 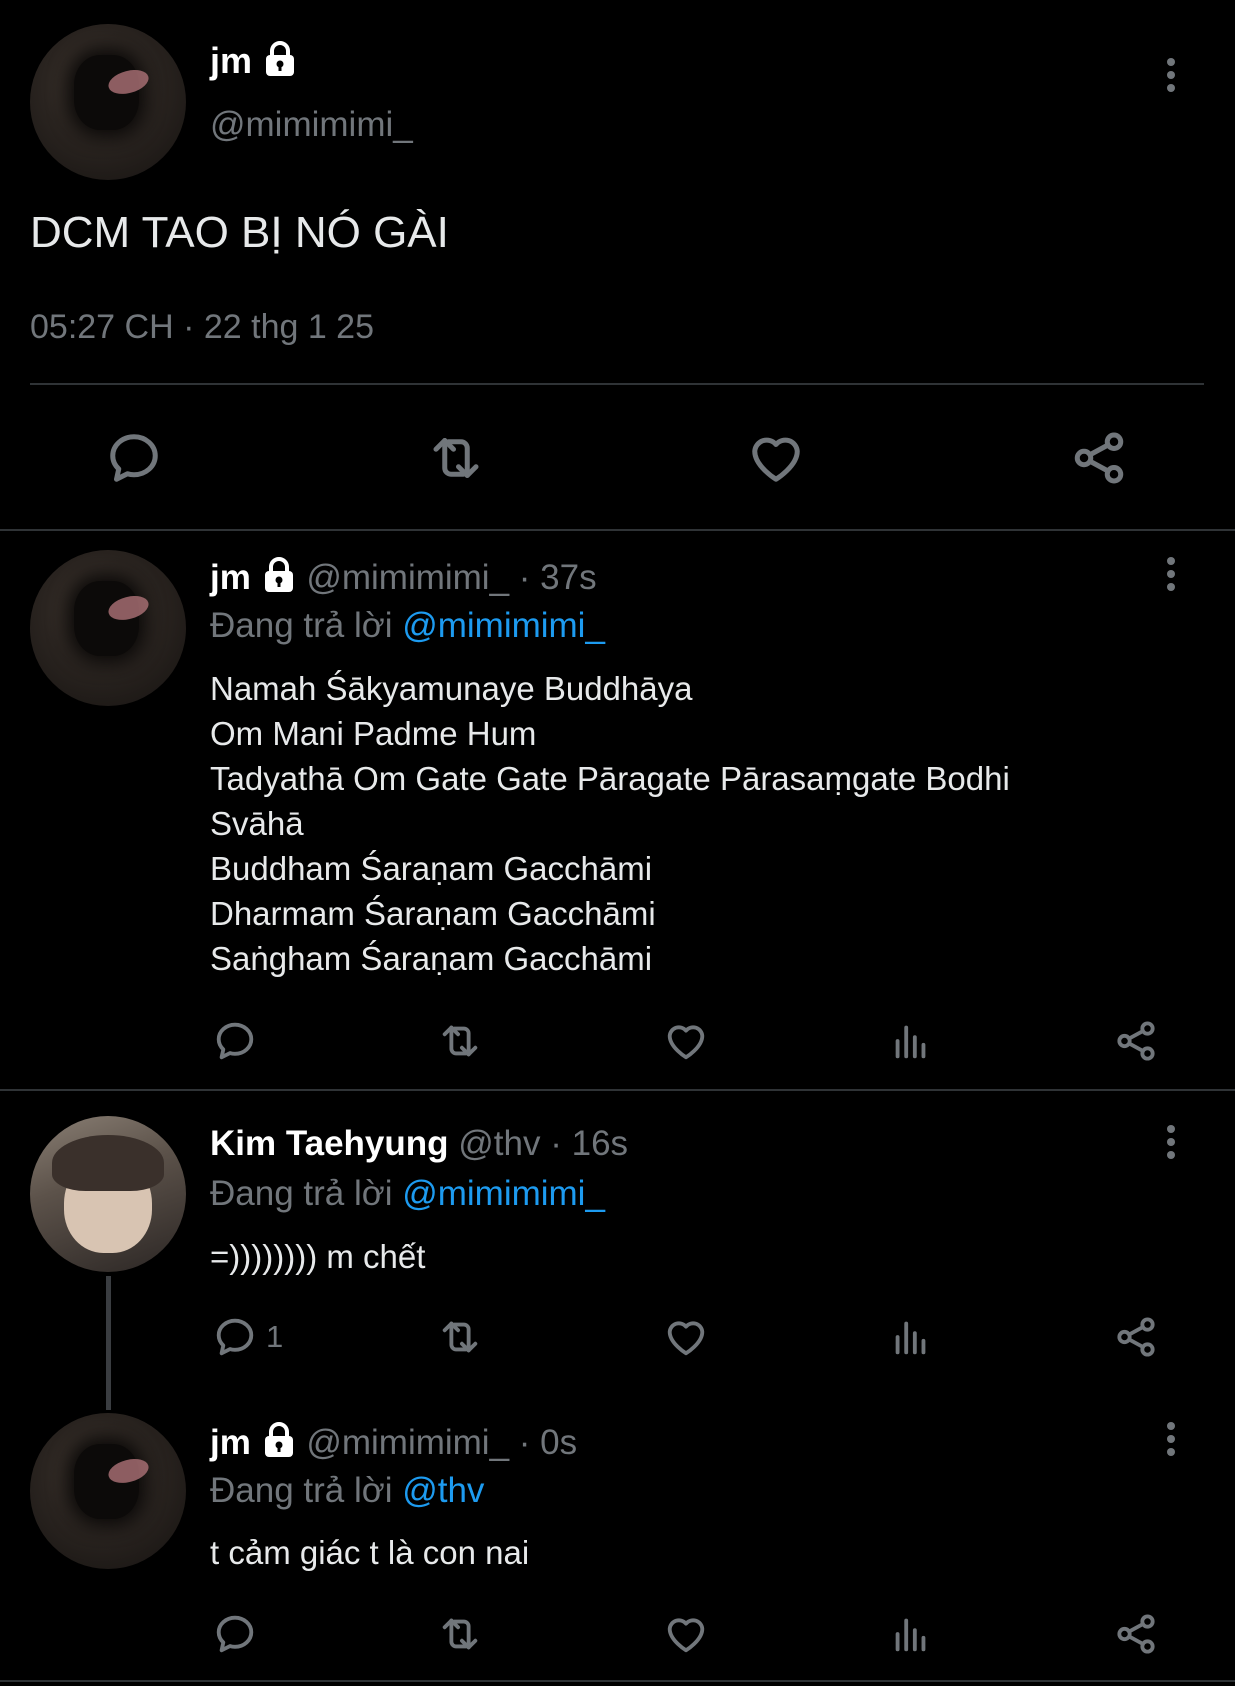 I want to click on reply-time: · 0s, so click(x=548, y=1442).